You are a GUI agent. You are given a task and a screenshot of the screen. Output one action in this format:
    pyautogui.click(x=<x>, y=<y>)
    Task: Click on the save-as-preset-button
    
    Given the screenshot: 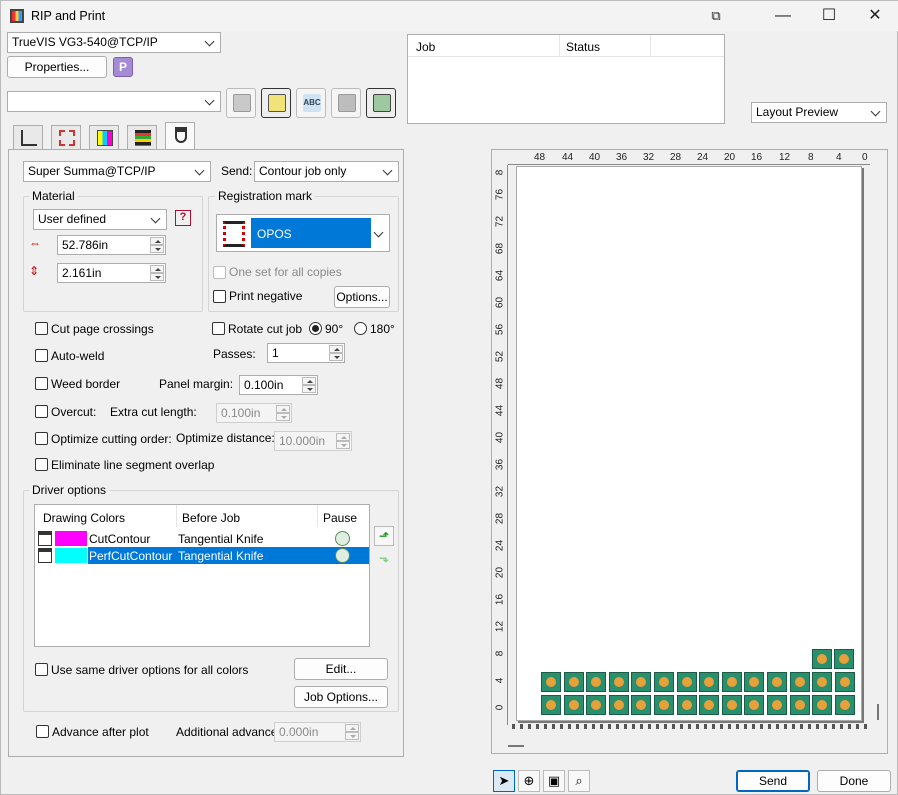 What is the action you would take?
    pyautogui.click(x=276, y=103)
    